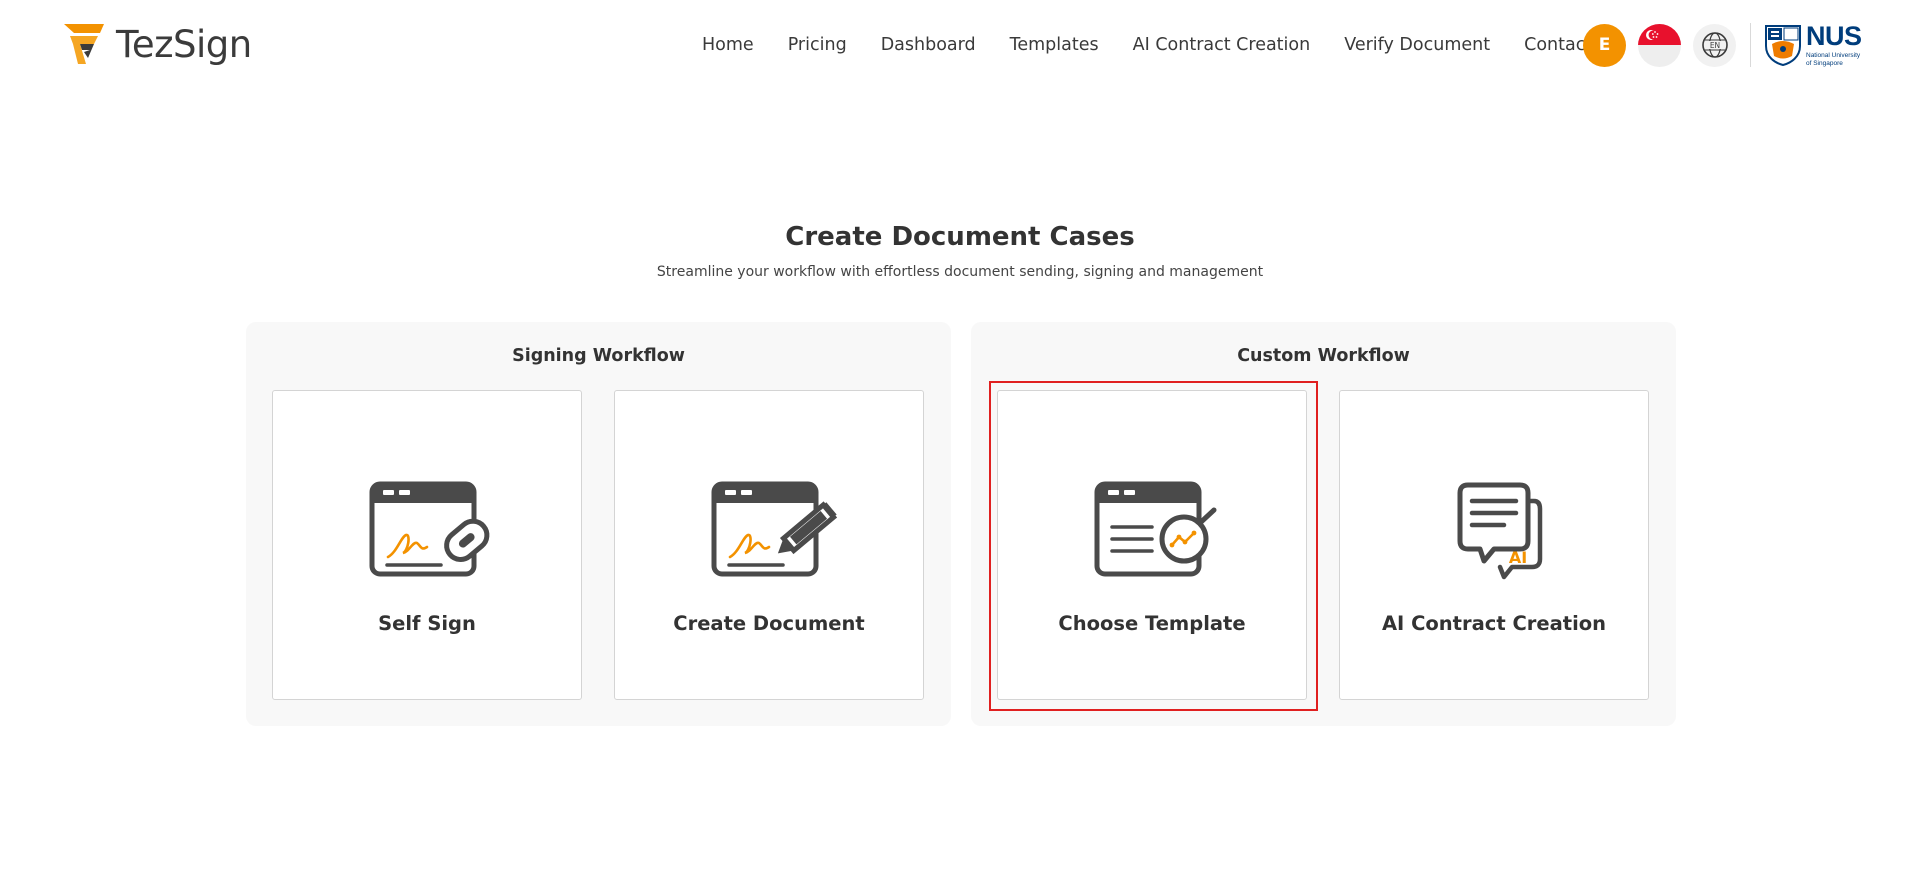  What do you see at coordinates (817, 45) in the screenshot?
I see `nav-pricing: Pricing` at bounding box center [817, 45].